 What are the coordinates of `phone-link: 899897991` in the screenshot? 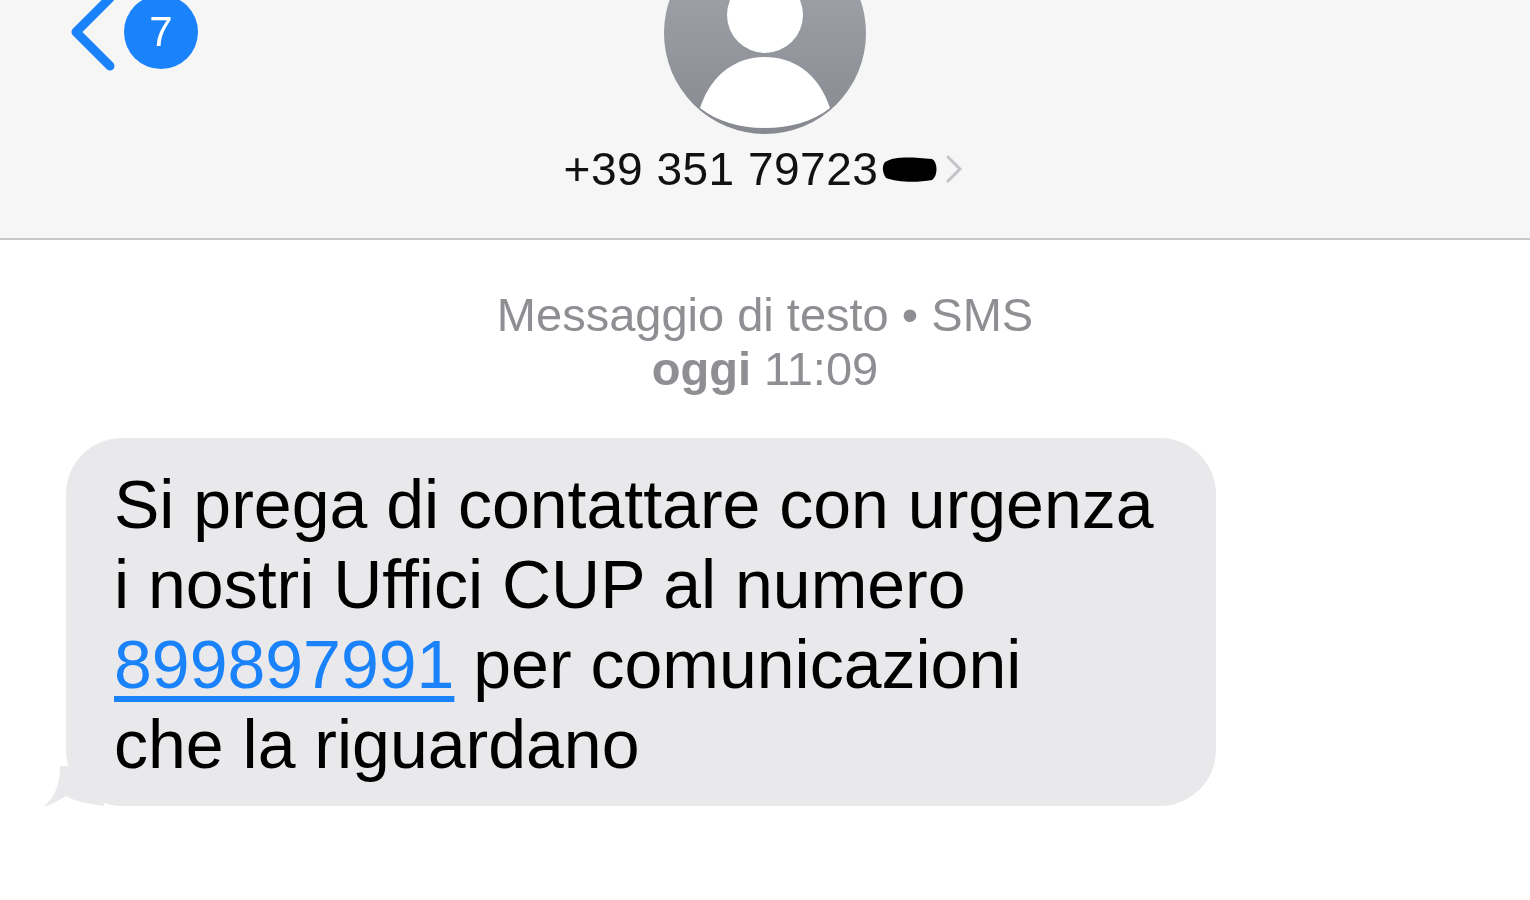 It's located at (284, 664).